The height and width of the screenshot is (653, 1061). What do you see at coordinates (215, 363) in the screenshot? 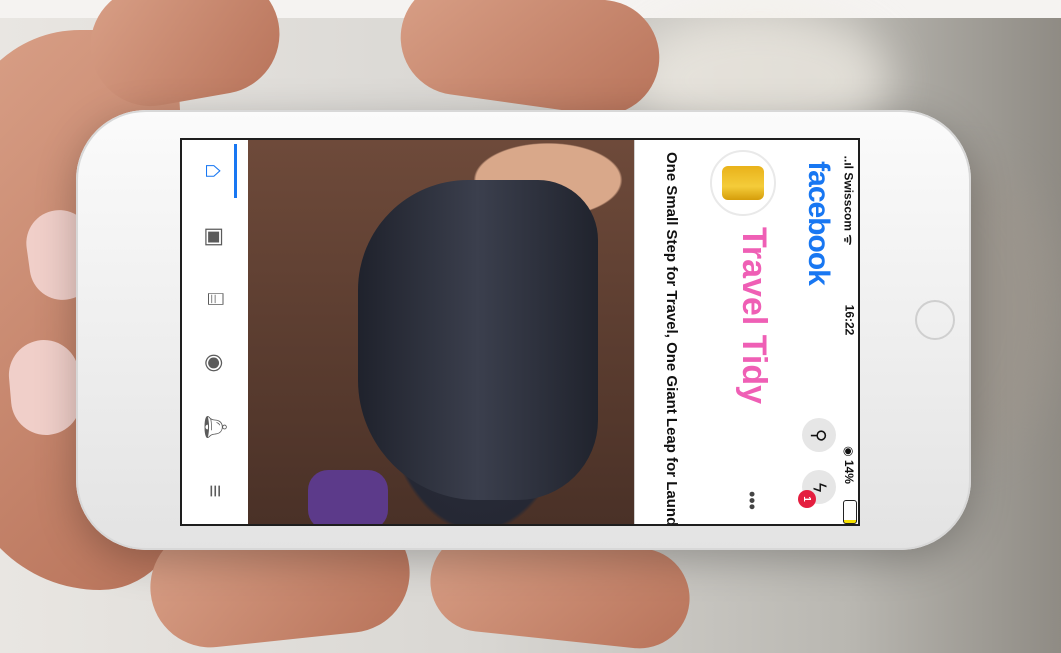
I see `groups-icon: ◉` at bounding box center [215, 363].